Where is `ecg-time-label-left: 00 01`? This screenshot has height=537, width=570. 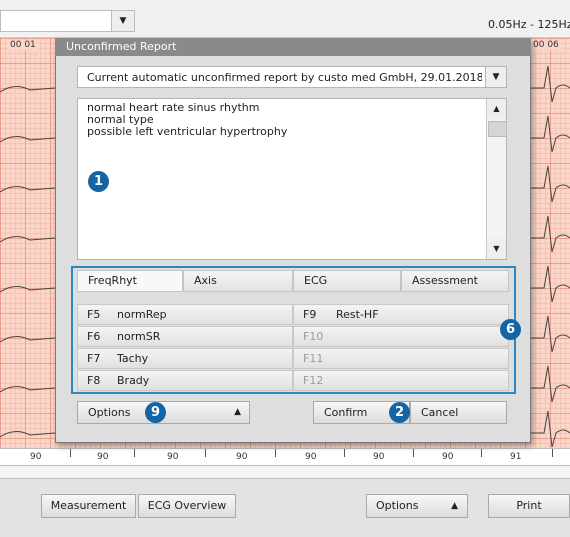 ecg-time-label-left: 00 01 is located at coordinates (23, 45).